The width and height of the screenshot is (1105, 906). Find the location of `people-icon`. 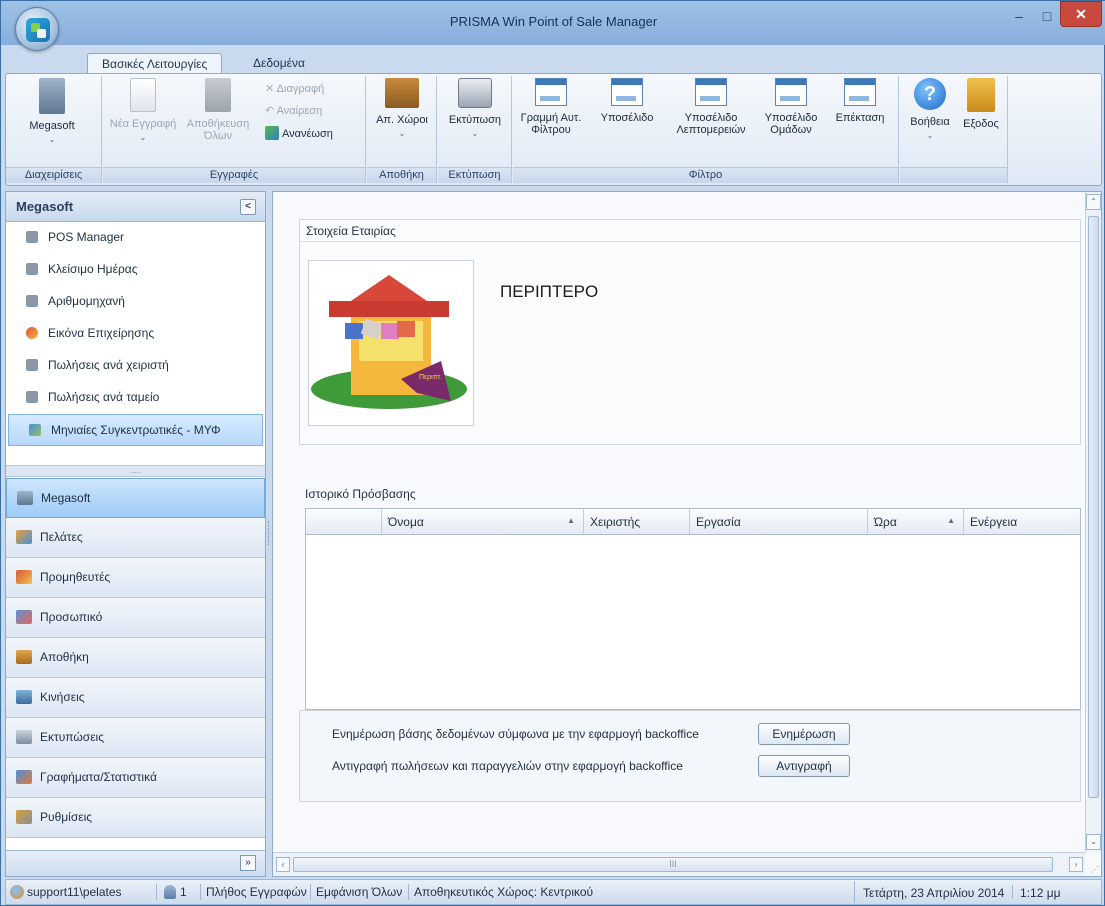

people-icon is located at coordinates (170, 892).